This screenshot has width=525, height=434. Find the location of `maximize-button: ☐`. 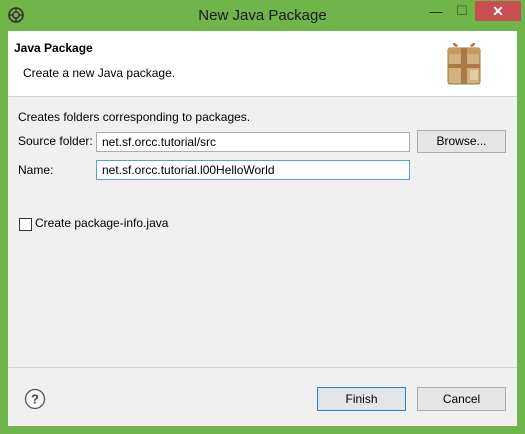

maximize-button: ☐ is located at coordinates (462, 11).